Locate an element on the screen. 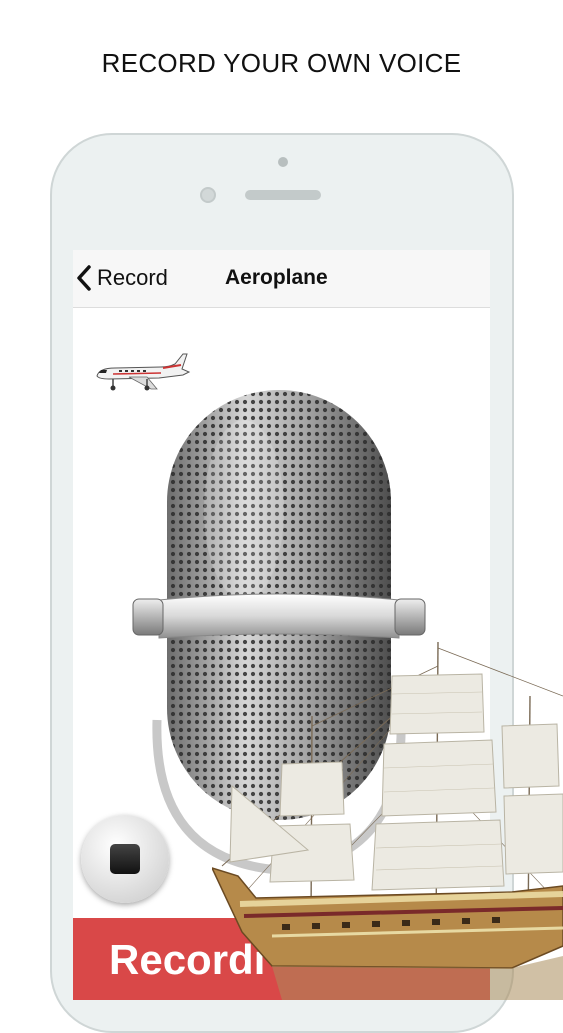 The width and height of the screenshot is (563, 1033). stop-icon is located at coordinates (125, 859).